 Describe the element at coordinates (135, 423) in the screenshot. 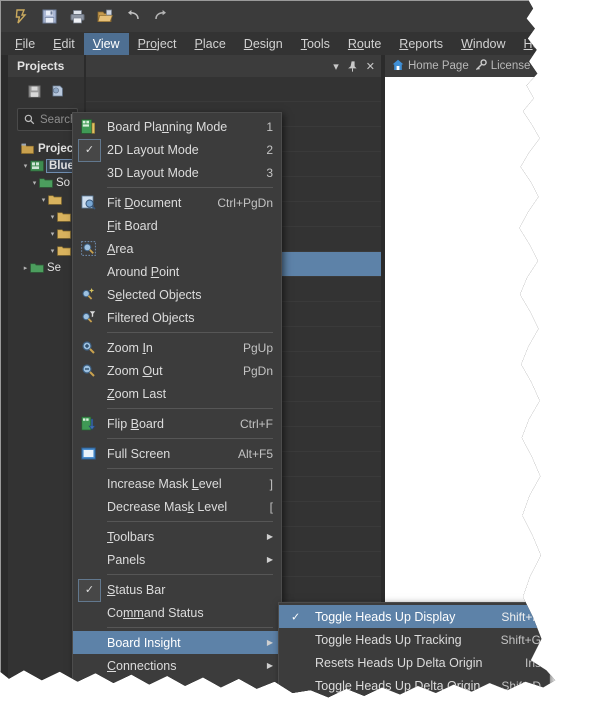

I see `menu-item-label: Flip Board` at that location.